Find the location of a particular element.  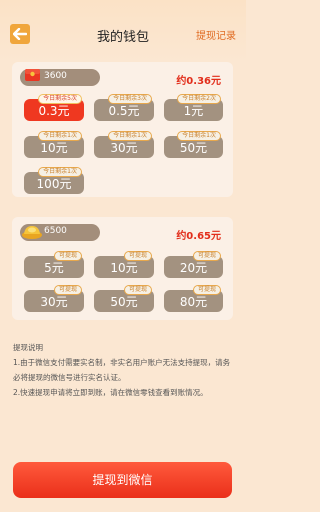

gold-option-30: 30元 可提现 is located at coordinates (54, 298).